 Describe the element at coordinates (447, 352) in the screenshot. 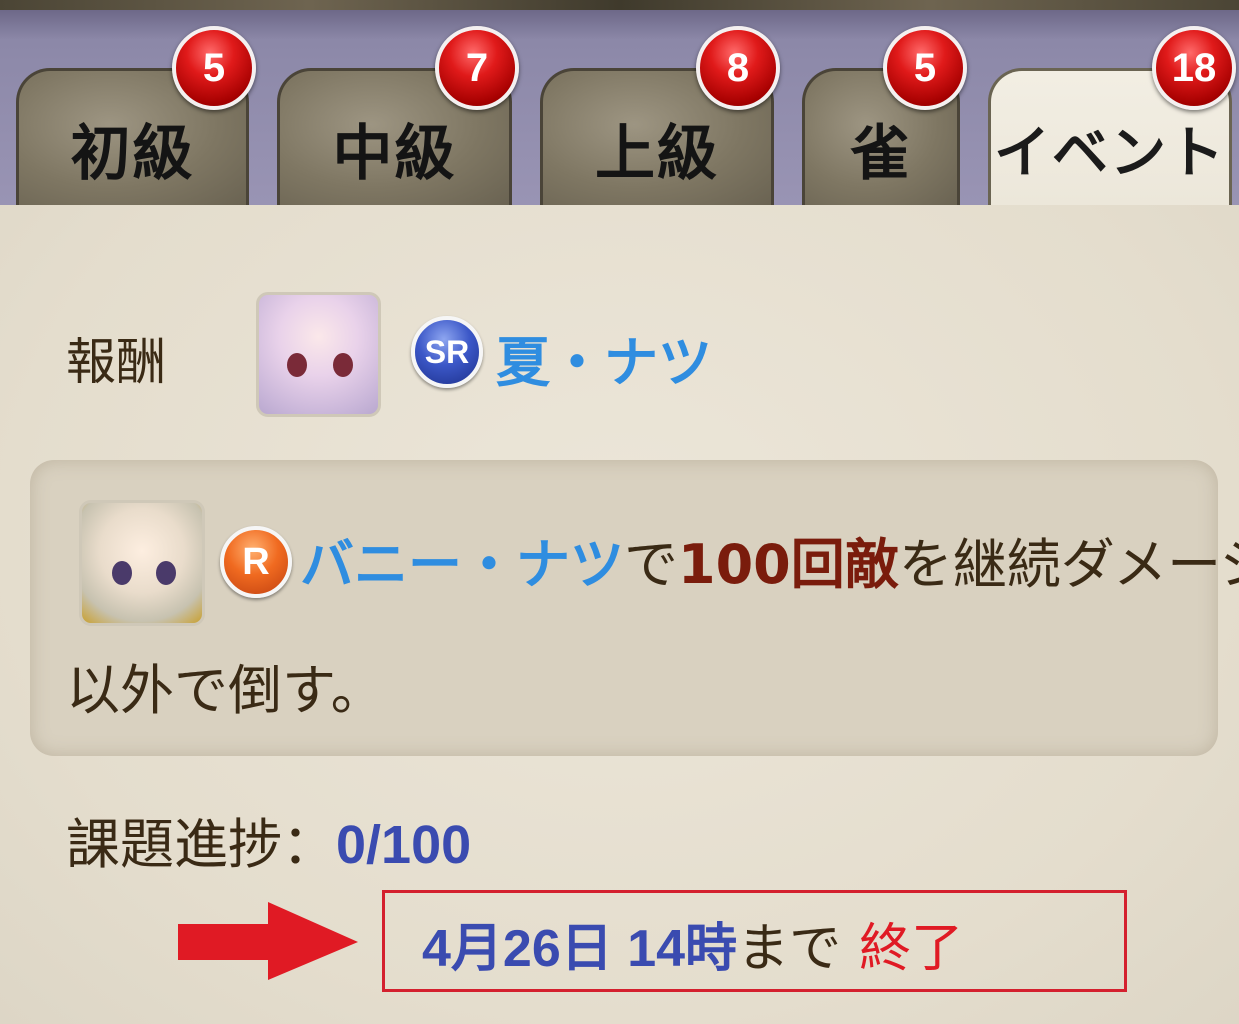

I see `rarity-sr-icon: SR` at that location.